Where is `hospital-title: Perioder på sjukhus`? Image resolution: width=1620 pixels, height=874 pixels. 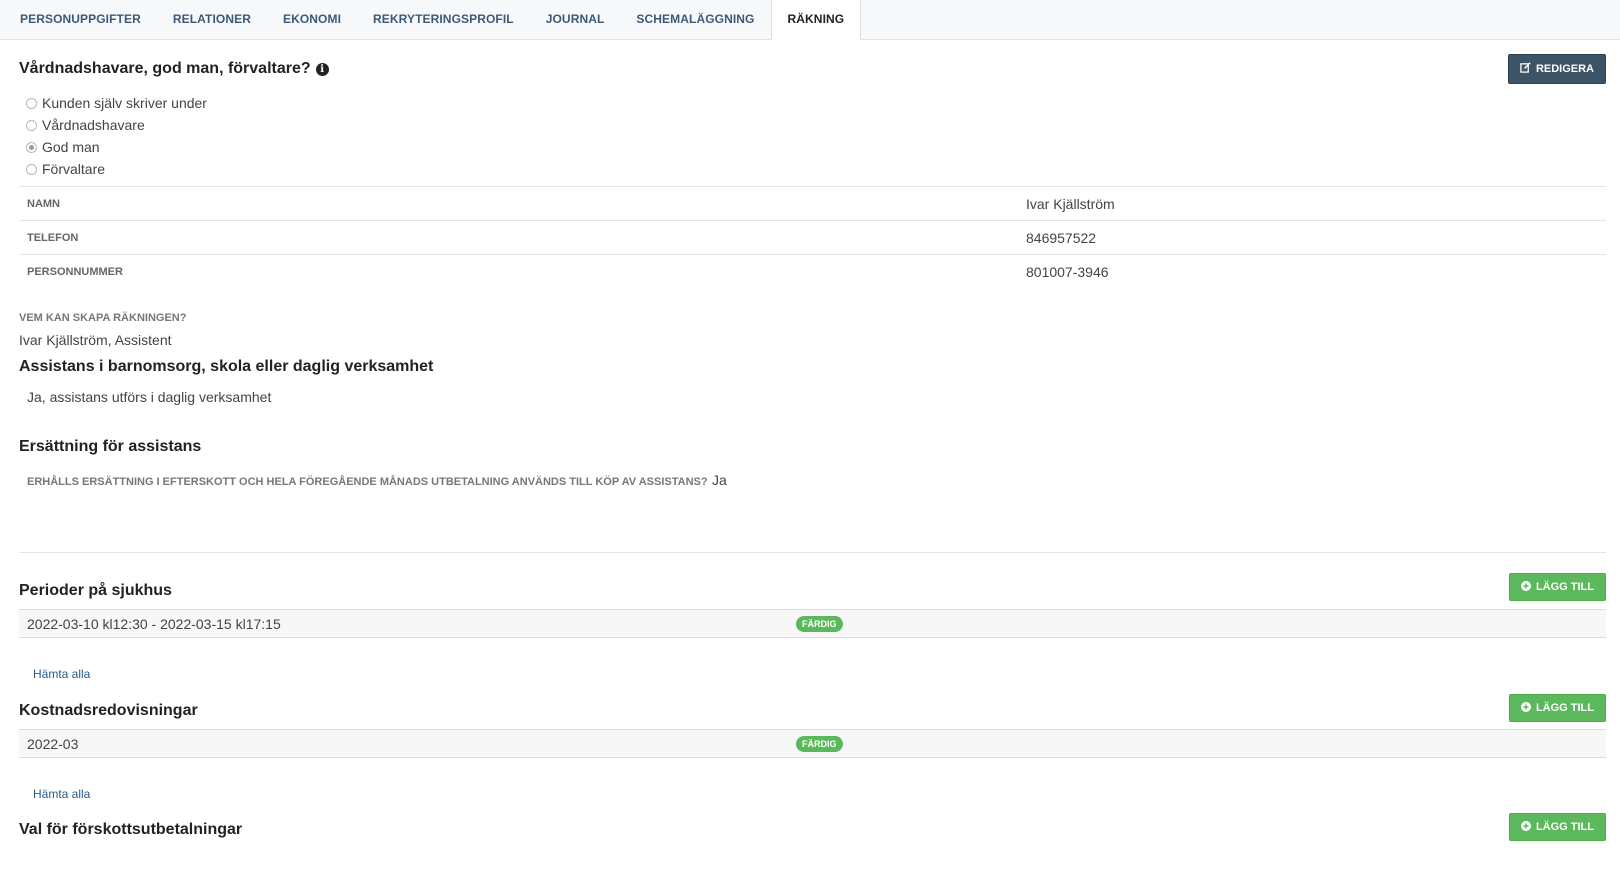 hospital-title: Perioder på sjukhus is located at coordinates (95, 590).